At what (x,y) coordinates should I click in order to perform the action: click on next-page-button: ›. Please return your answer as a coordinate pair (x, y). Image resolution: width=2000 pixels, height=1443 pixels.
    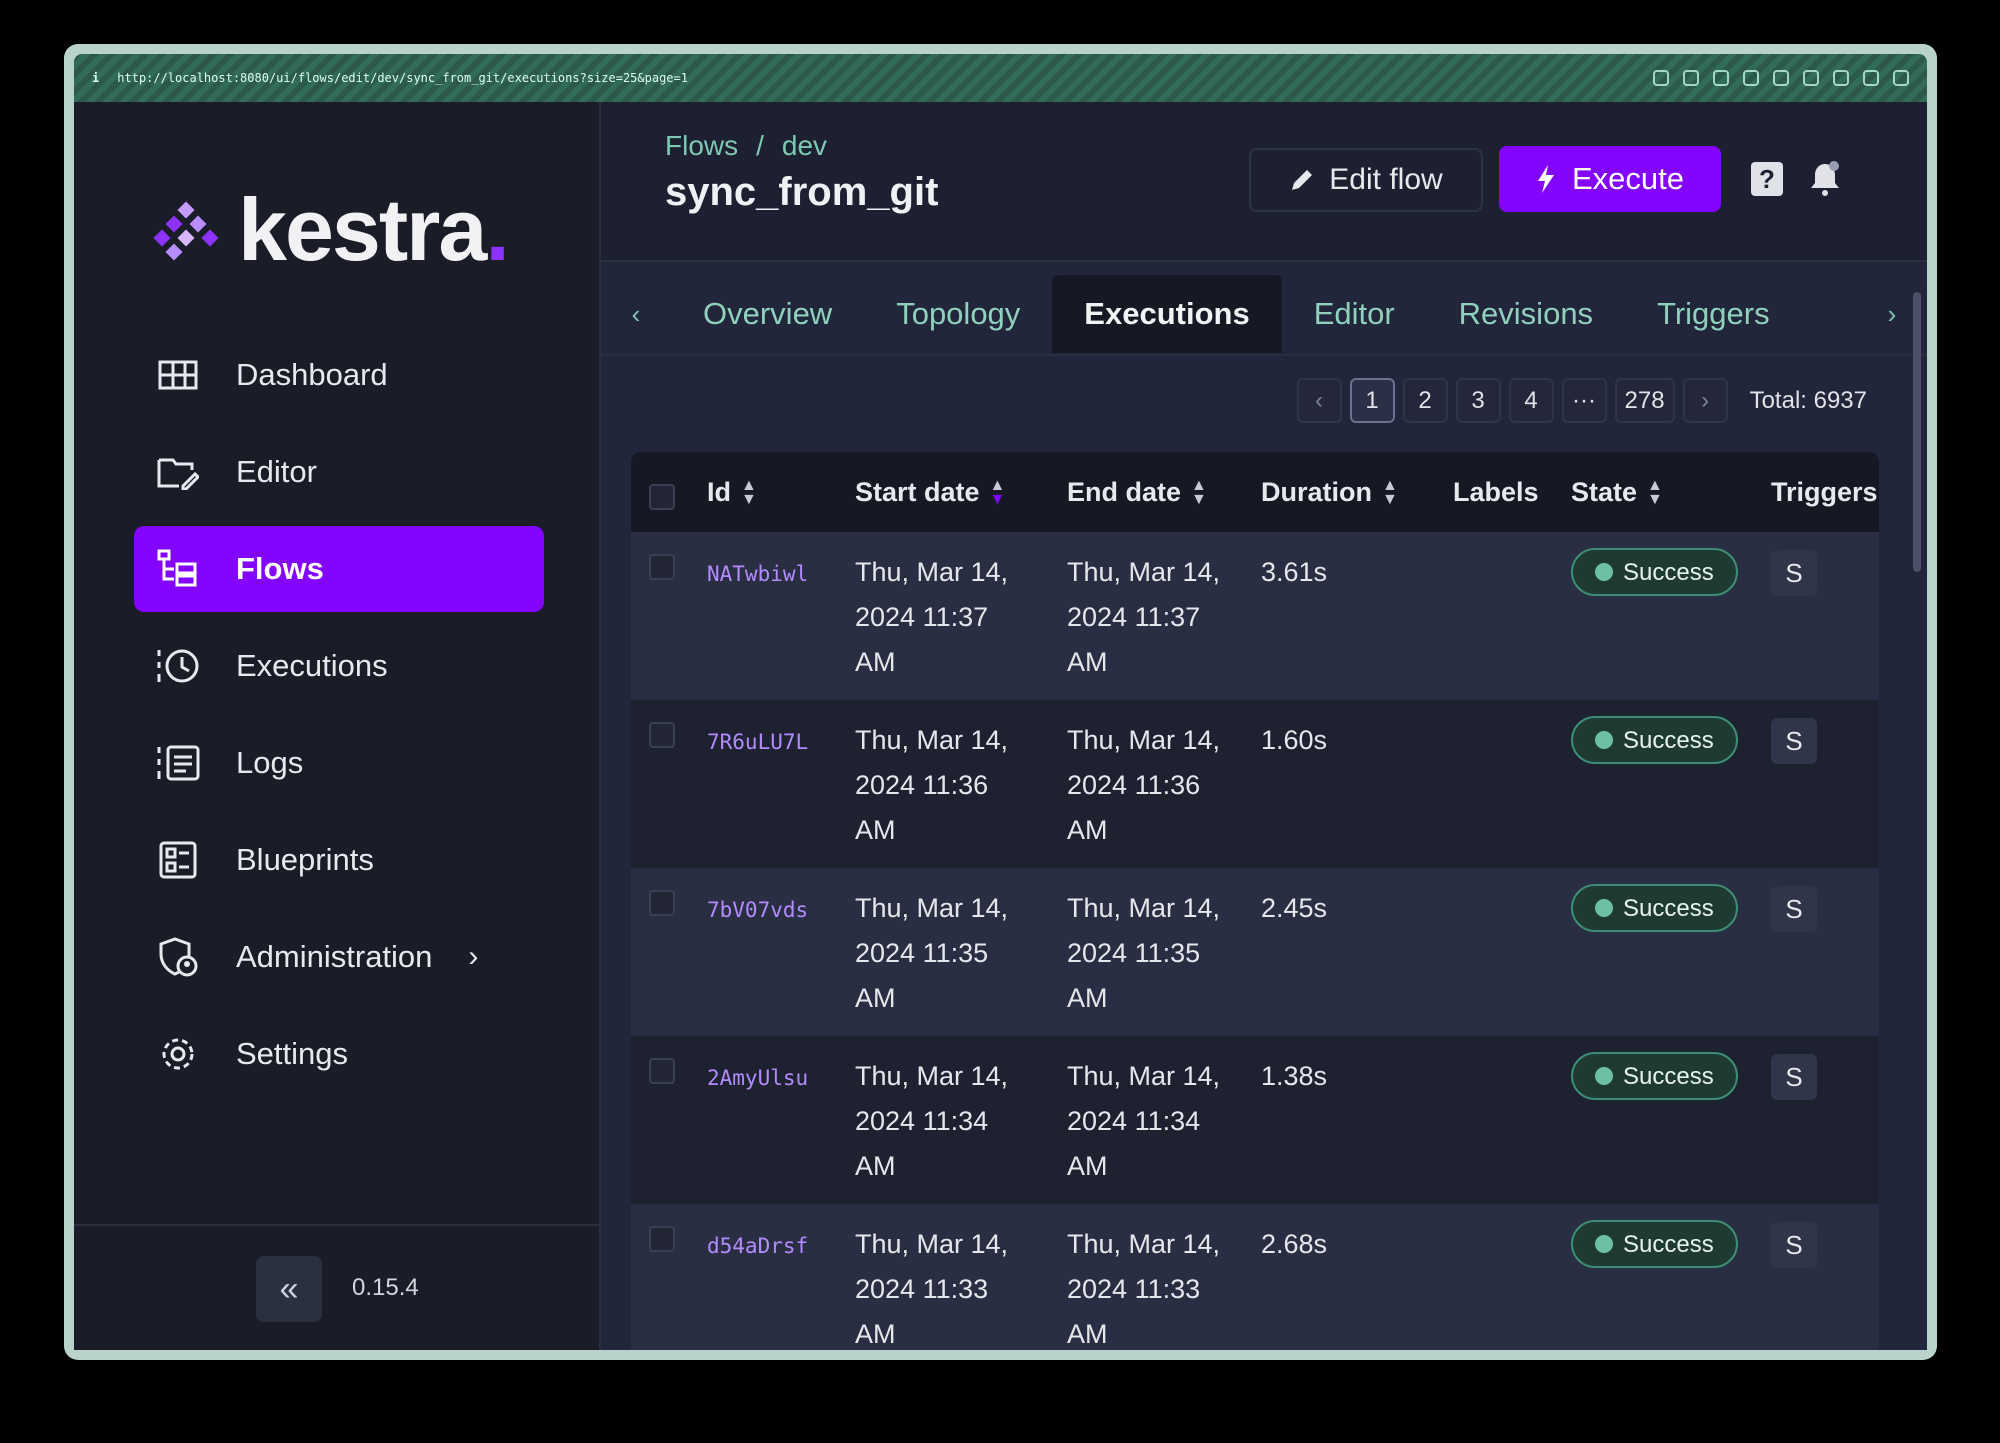
    Looking at the image, I should click on (1705, 400).